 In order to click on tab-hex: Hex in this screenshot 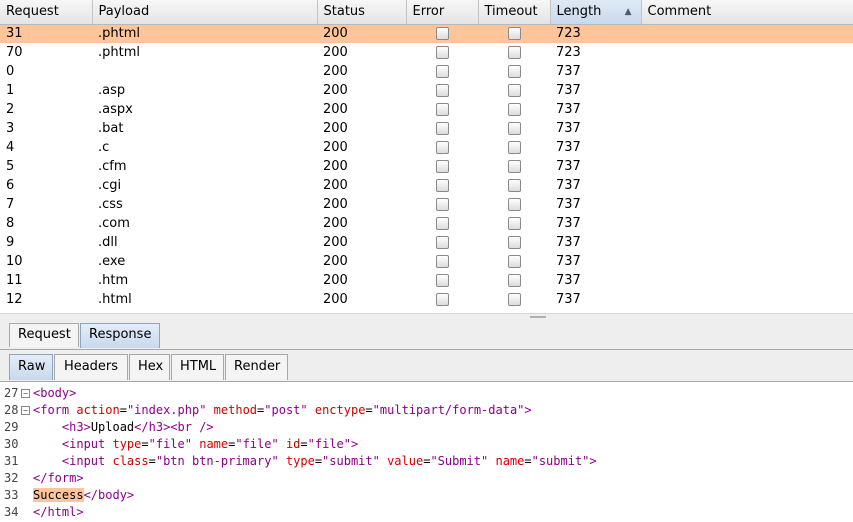, I will do `click(149, 367)`.